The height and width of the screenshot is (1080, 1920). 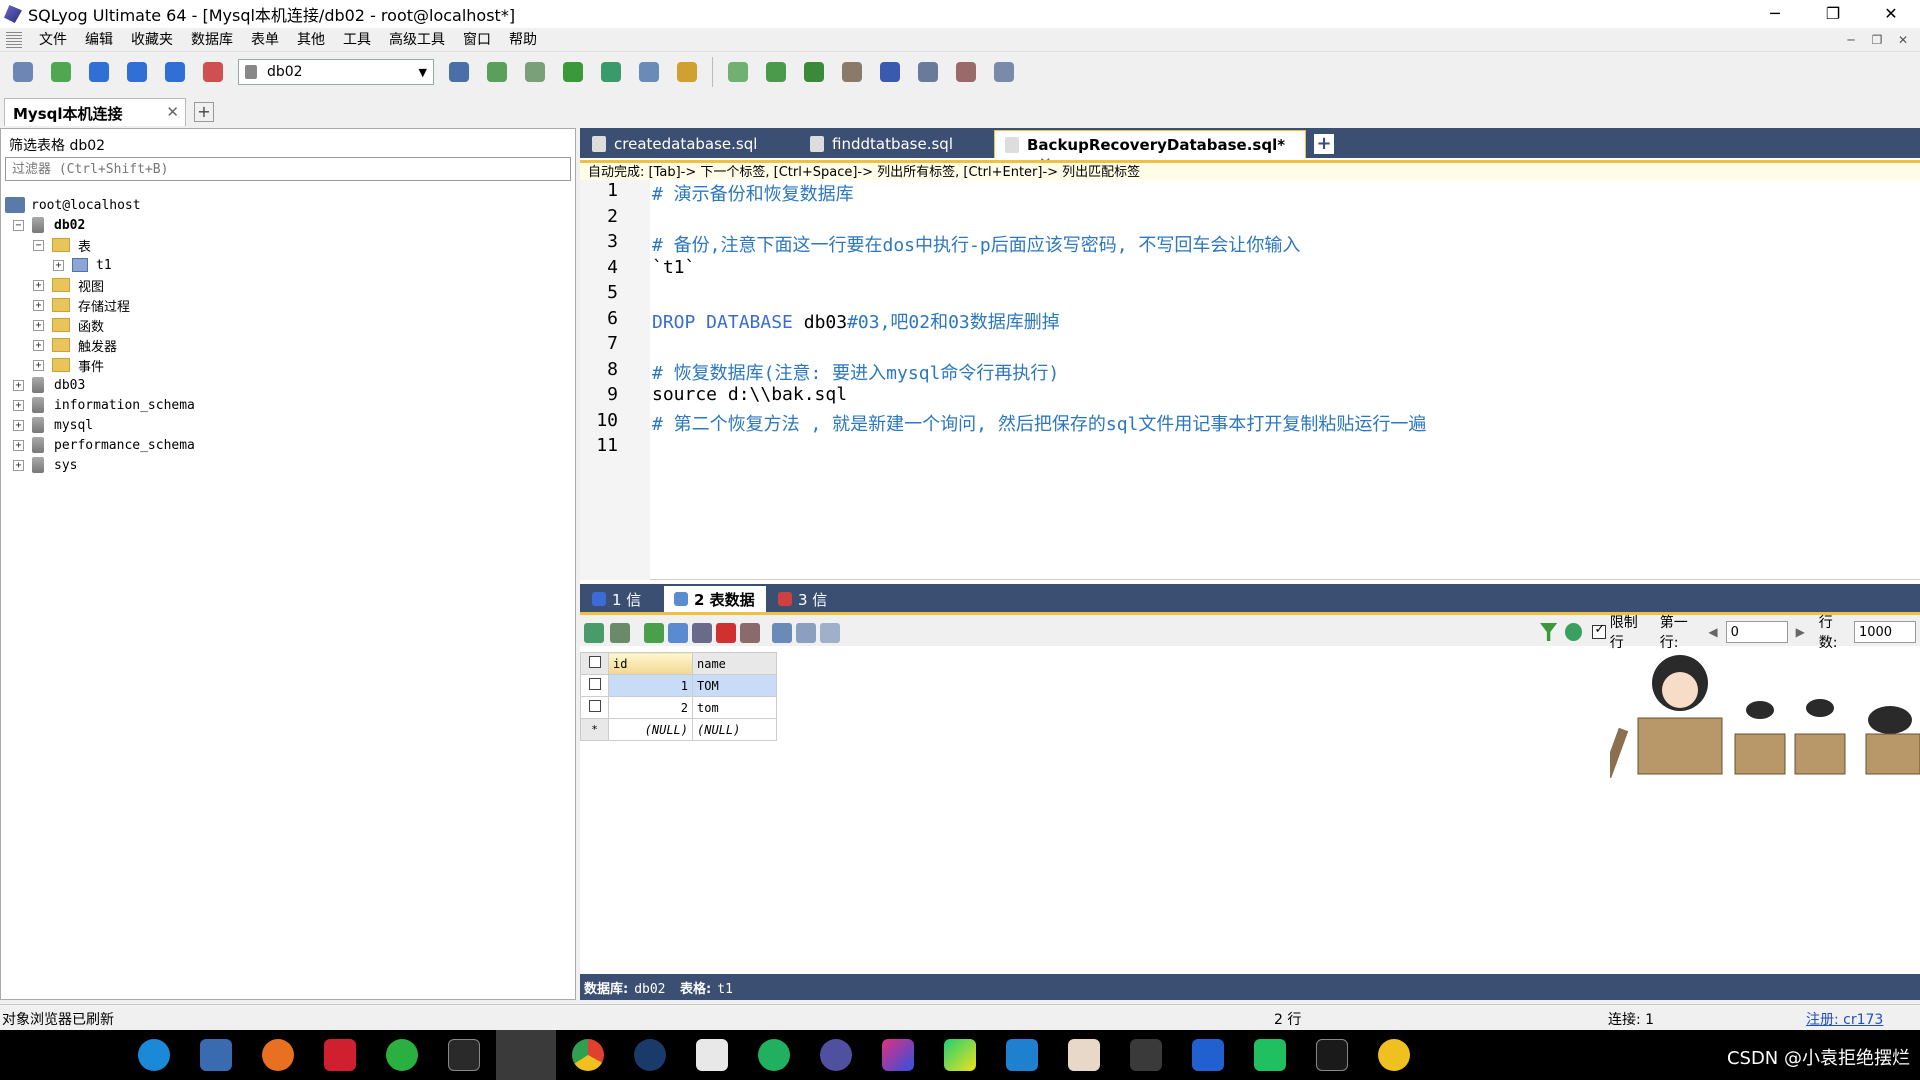 What do you see at coordinates (1208, 1055) in the screenshot?
I see `lenovo-app-icon` at bounding box center [1208, 1055].